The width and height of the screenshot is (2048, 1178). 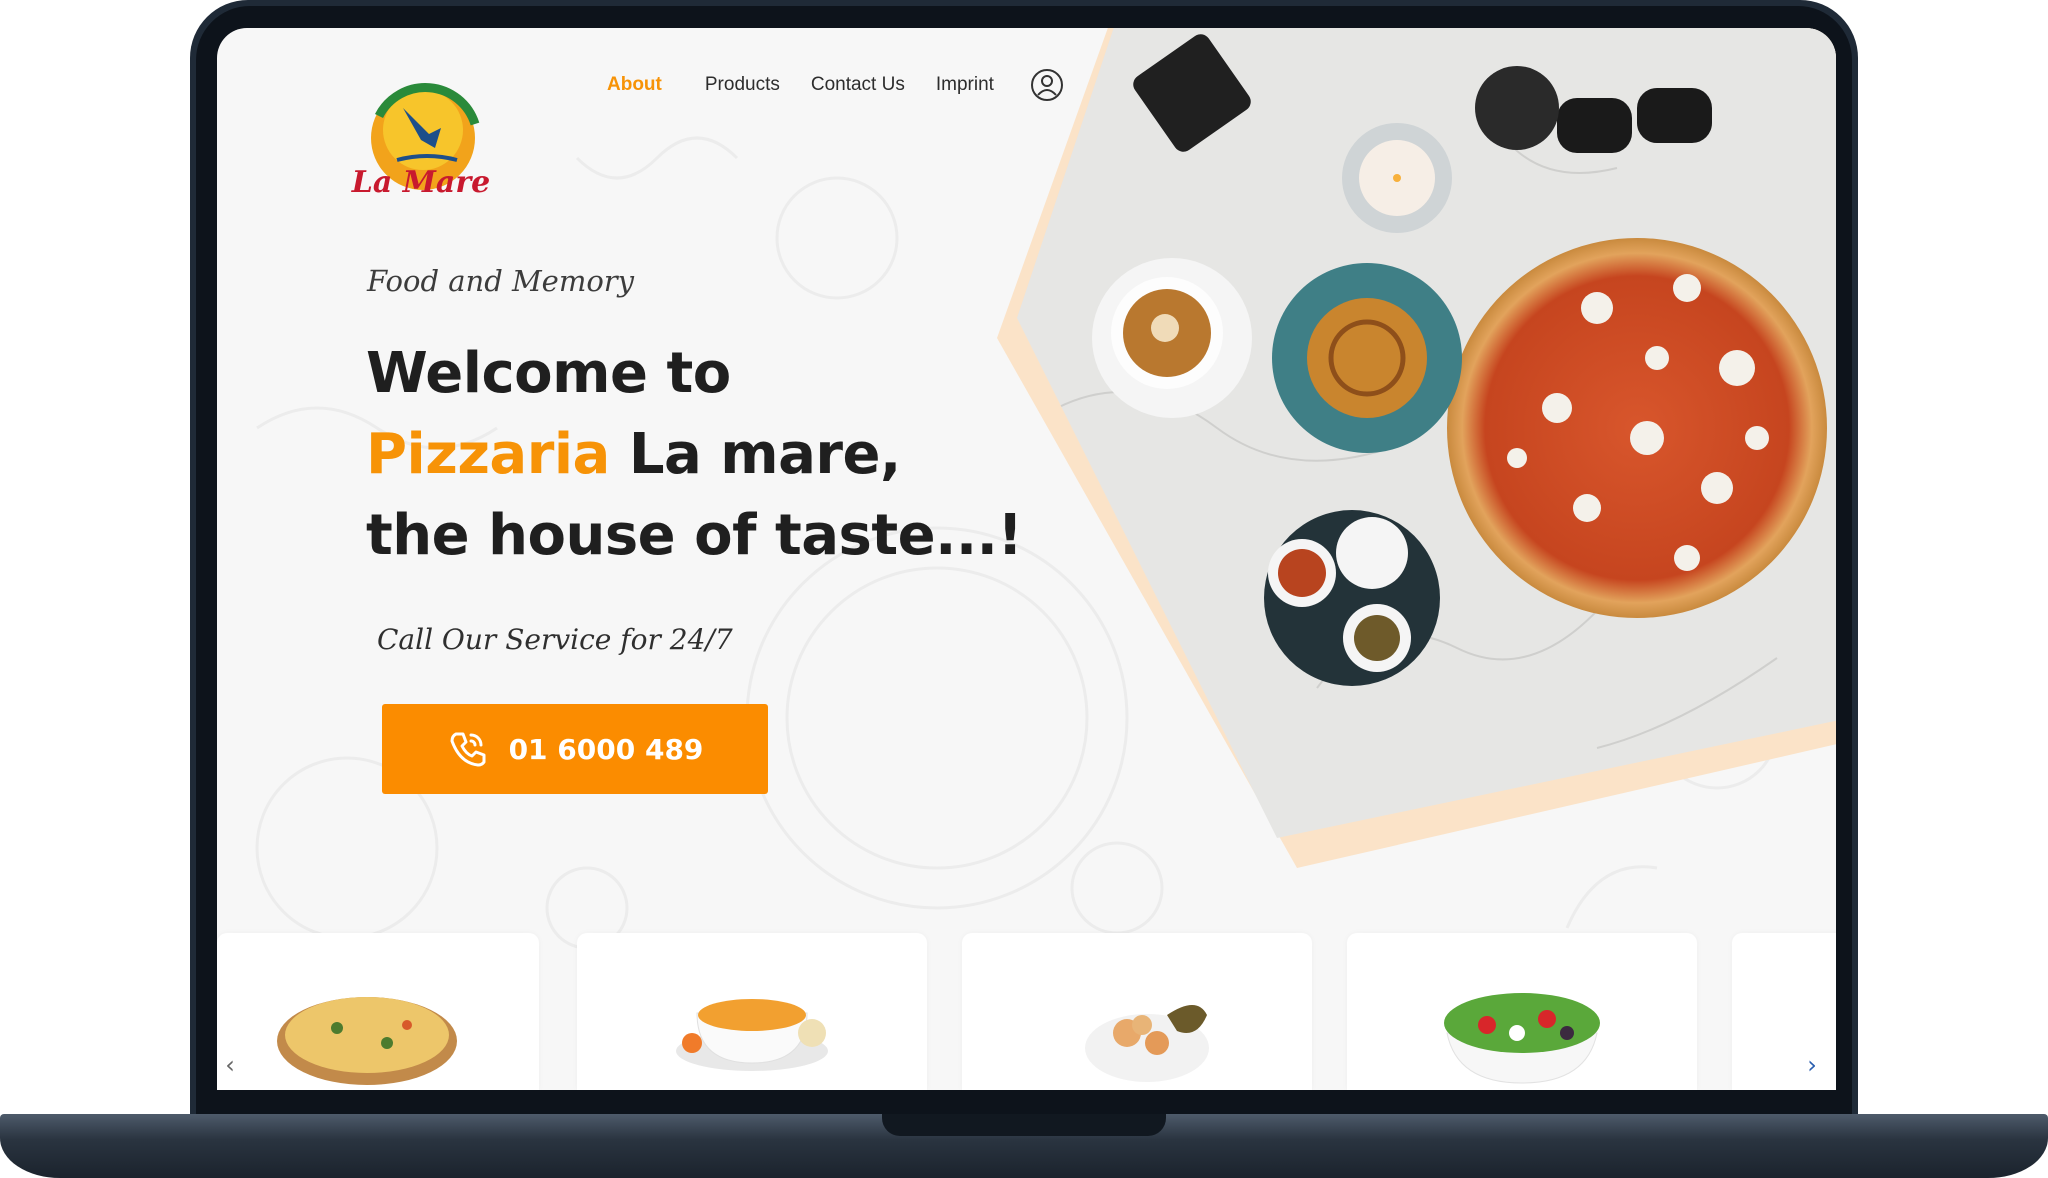 I want to click on la-mare-logo: La Mare, so click(x=420, y=139).